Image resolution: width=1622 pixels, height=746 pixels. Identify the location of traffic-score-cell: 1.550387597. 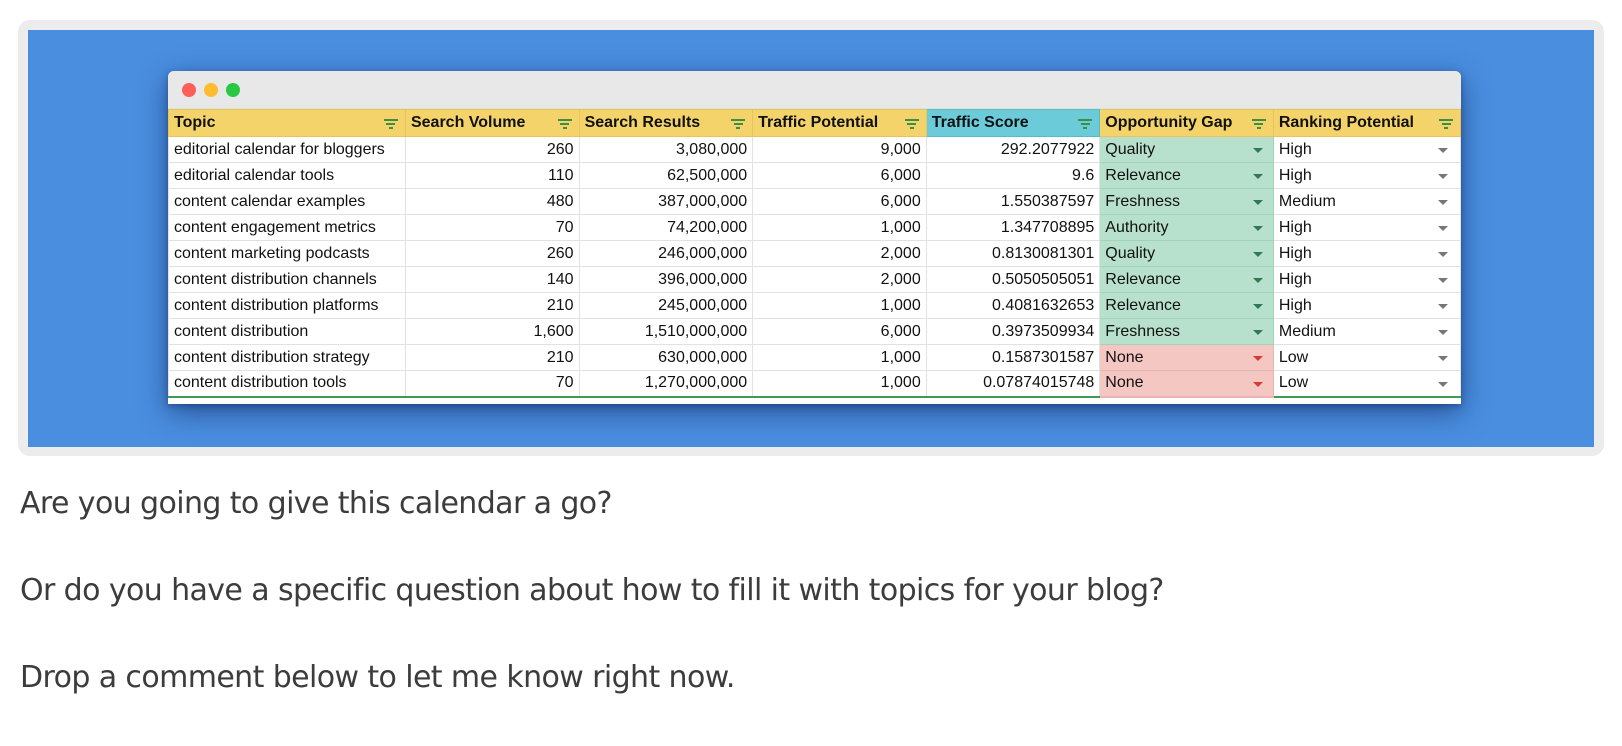
(1013, 201).